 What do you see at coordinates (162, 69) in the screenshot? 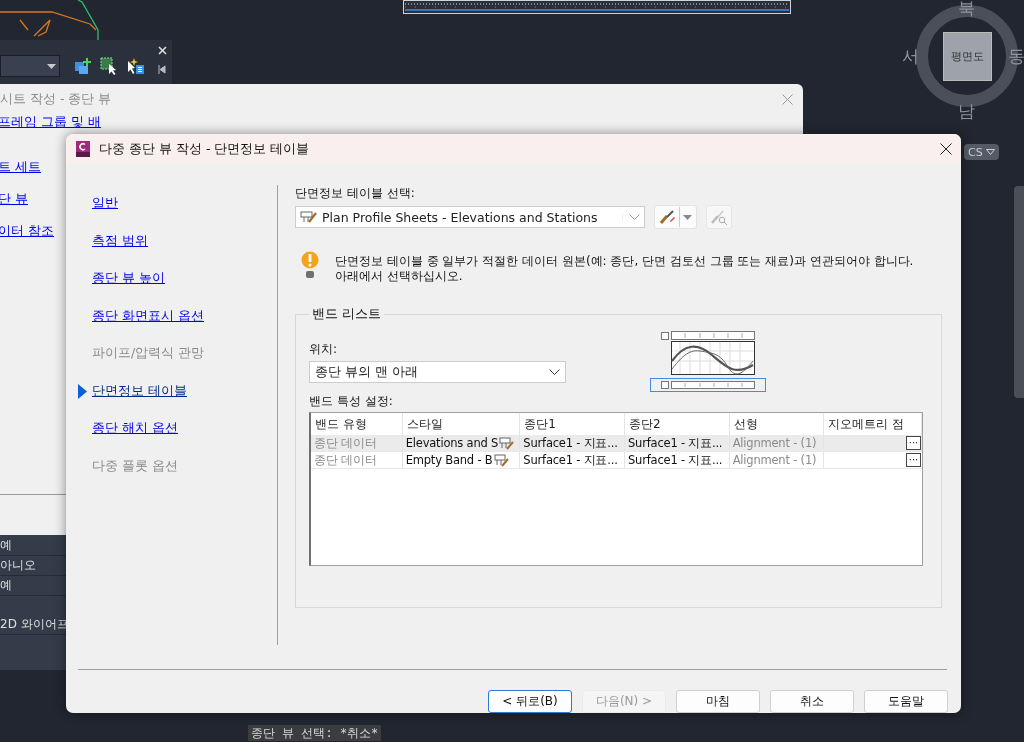
I see `pin-icon` at bounding box center [162, 69].